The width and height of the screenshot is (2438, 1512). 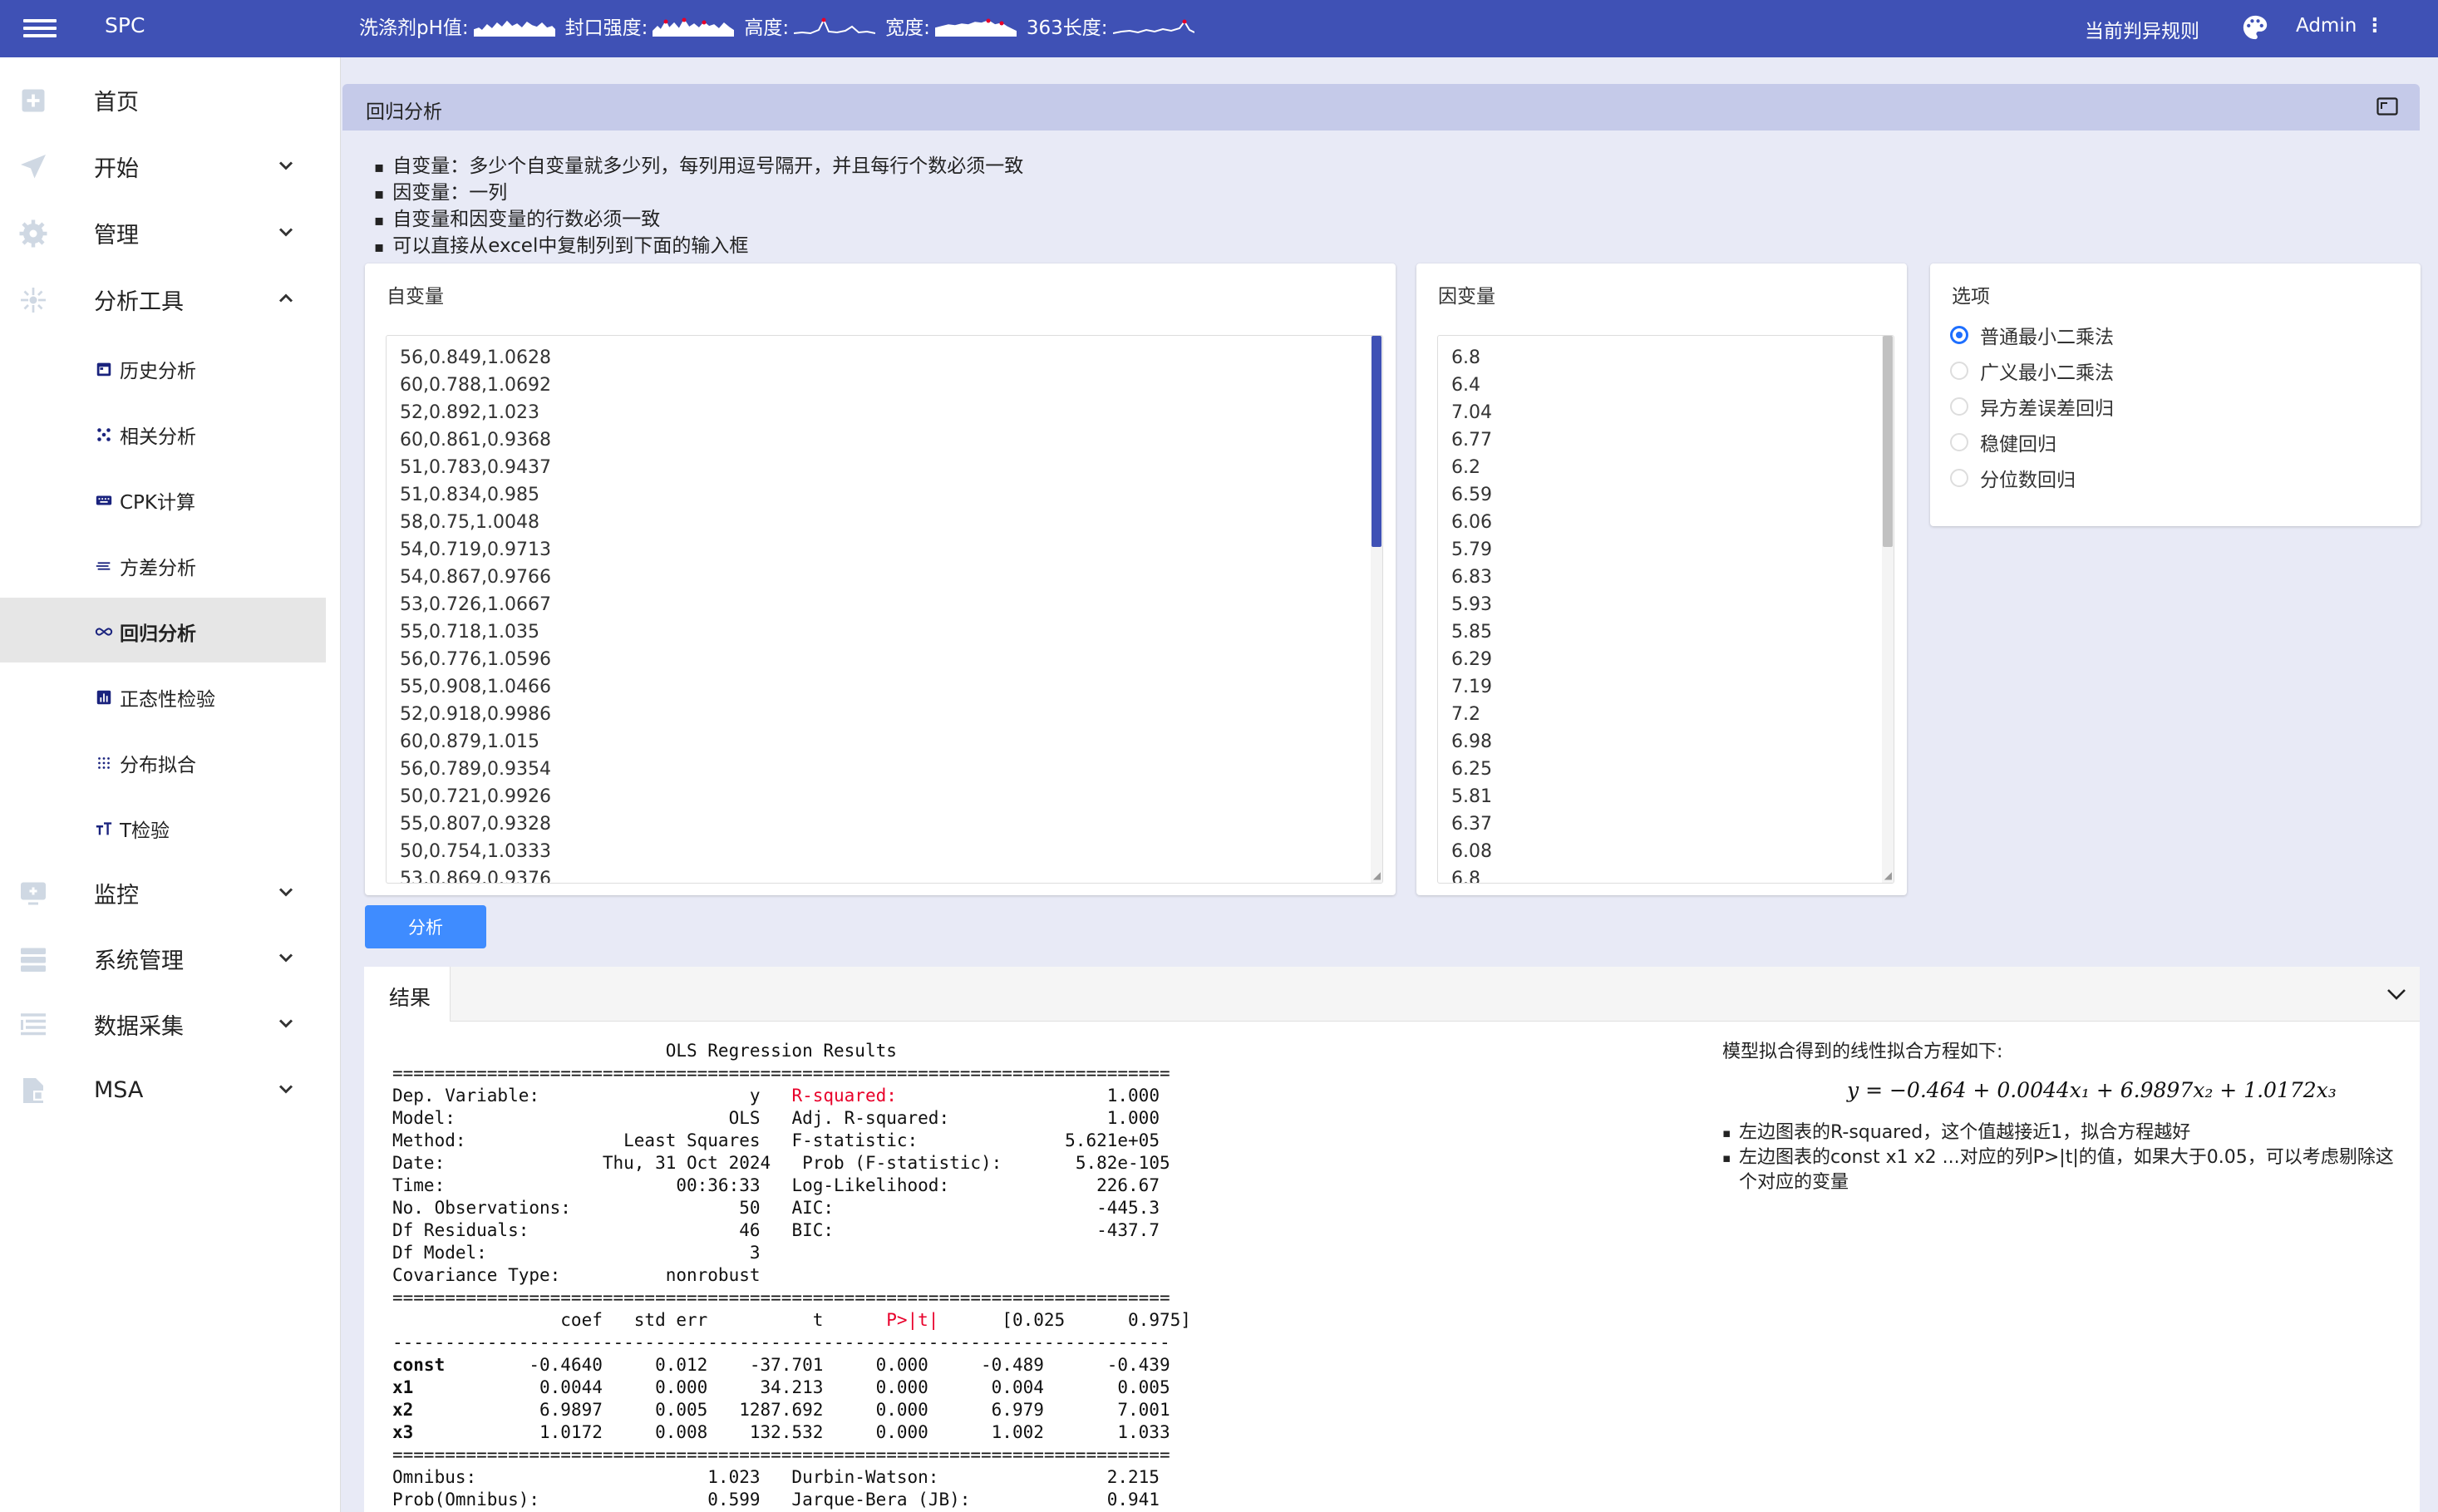 What do you see at coordinates (650, 26) in the screenshot?
I see `metric-seal-strength: 封口强度:` at bounding box center [650, 26].